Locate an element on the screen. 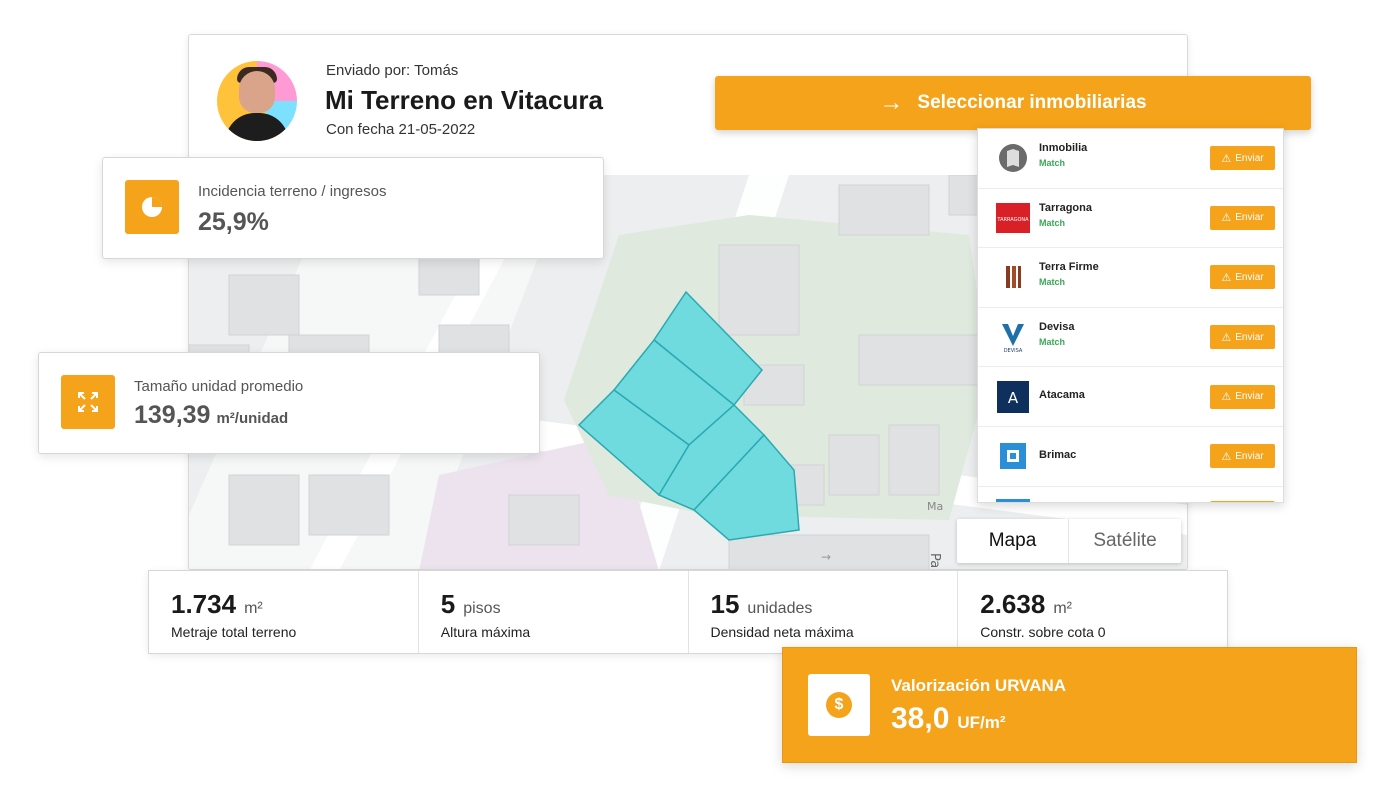 The height and width of the screenshot is (800, 1400). inmo-name: Tarragona is located at coordinates (1065, 207).